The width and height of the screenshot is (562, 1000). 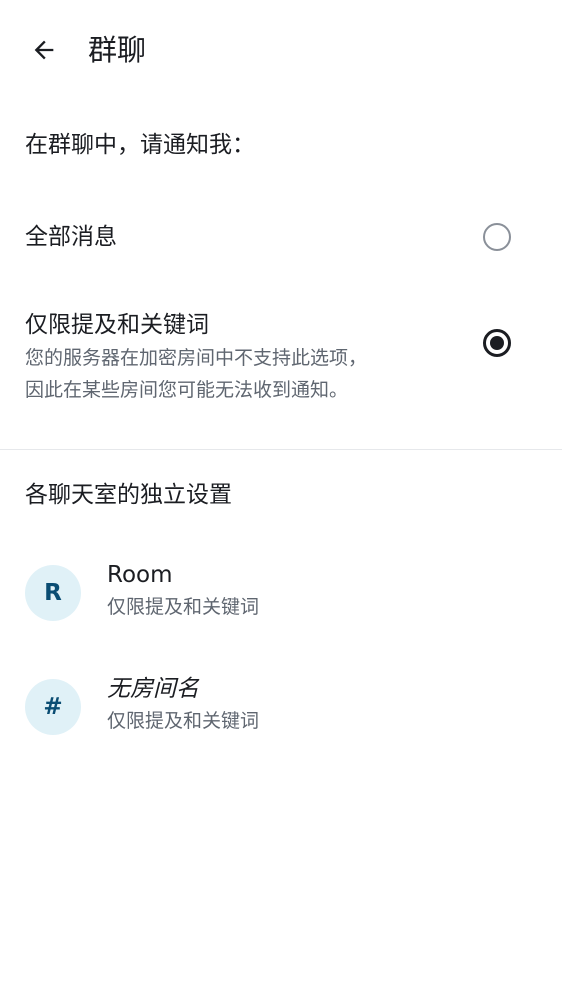 I want to click on arrow-left-icon, so click(x=44, y=50).